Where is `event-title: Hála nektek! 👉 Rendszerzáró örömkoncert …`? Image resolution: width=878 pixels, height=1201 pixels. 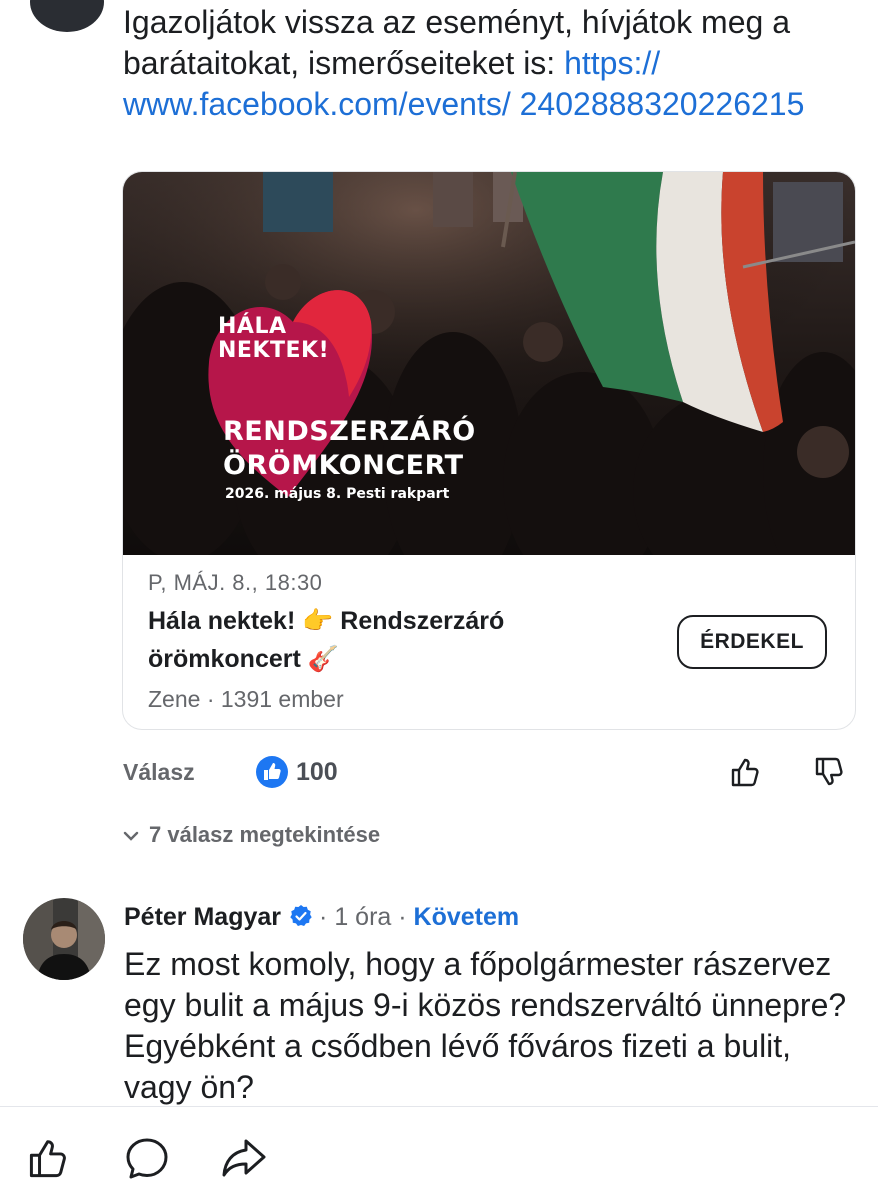
event-title: Hála nektek! 👉 Rendszerzáró örömkoncert … is located at coordinates (398, 640).